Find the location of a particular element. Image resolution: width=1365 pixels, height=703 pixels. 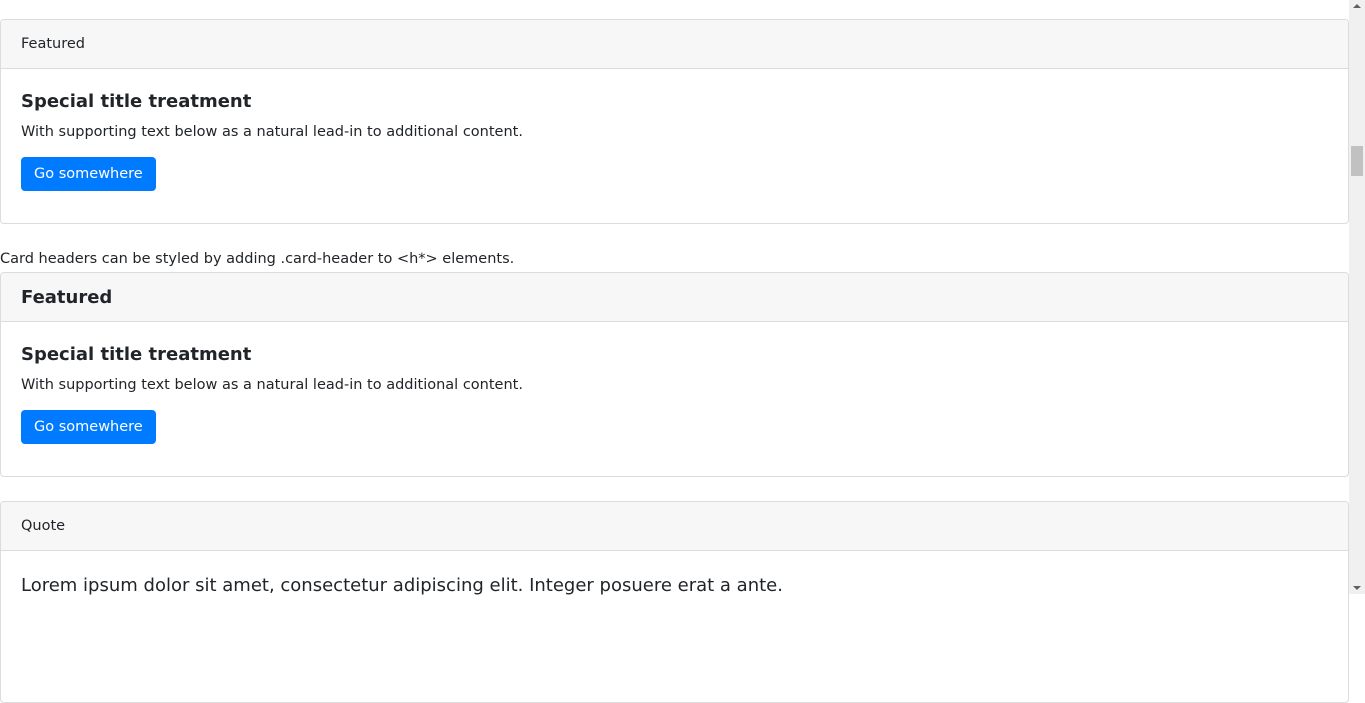

vertical-scrollbar is located at coordinates (1357, 297).